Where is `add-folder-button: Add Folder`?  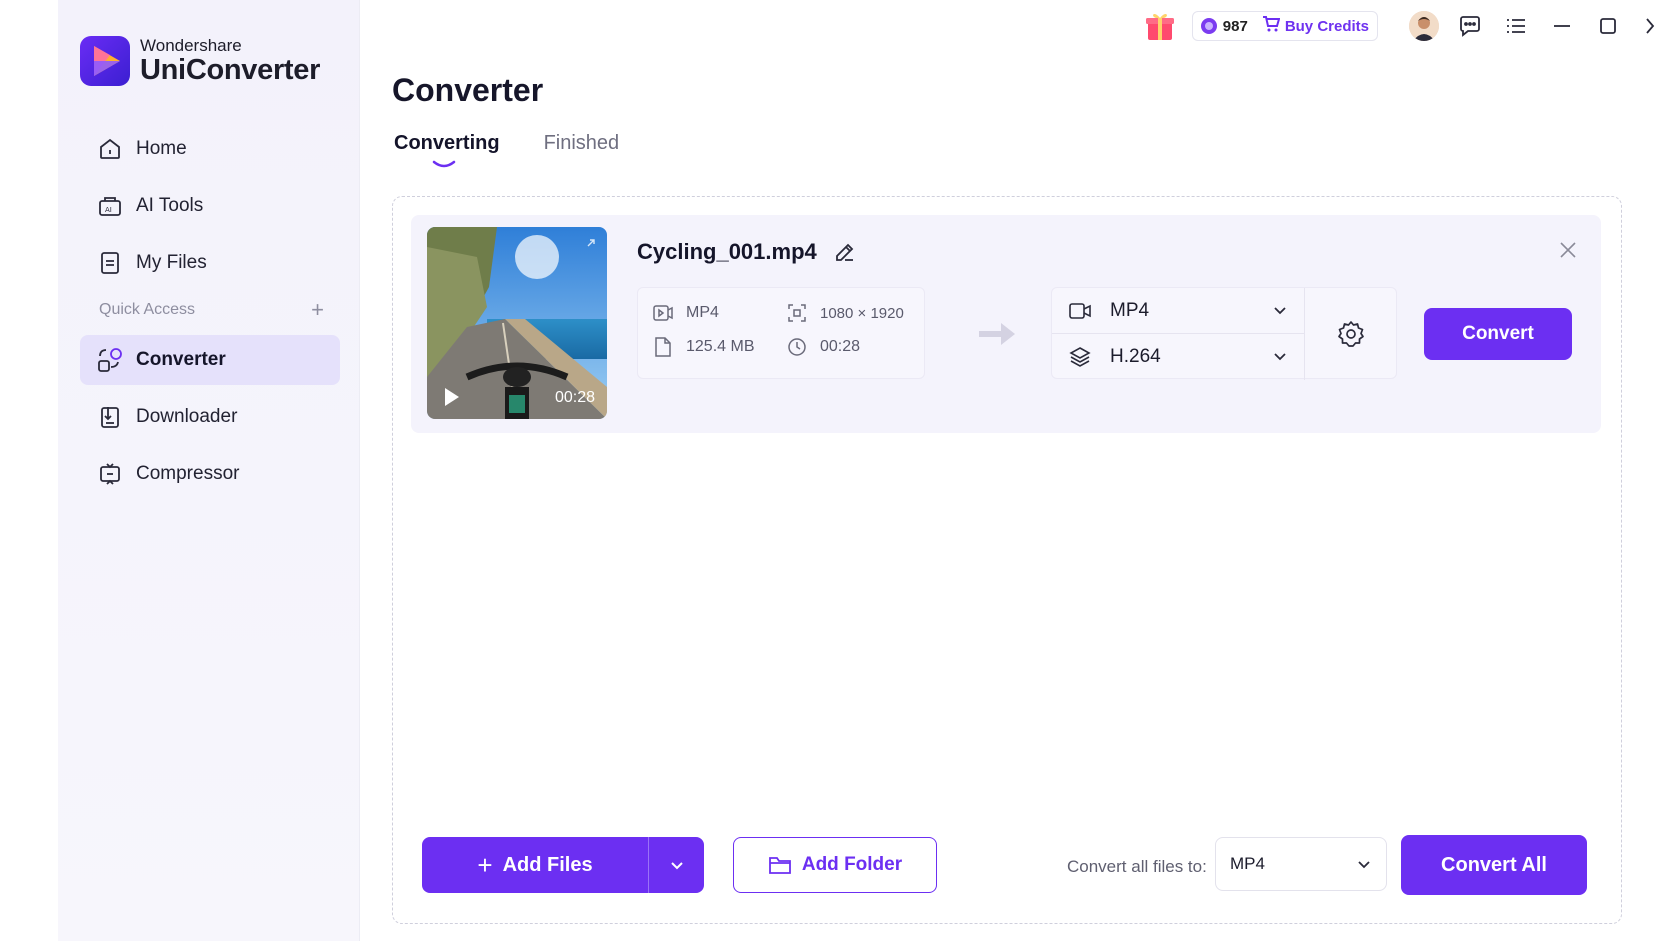 add-folder-button: Add Folder is located at coordinates (835, 865).